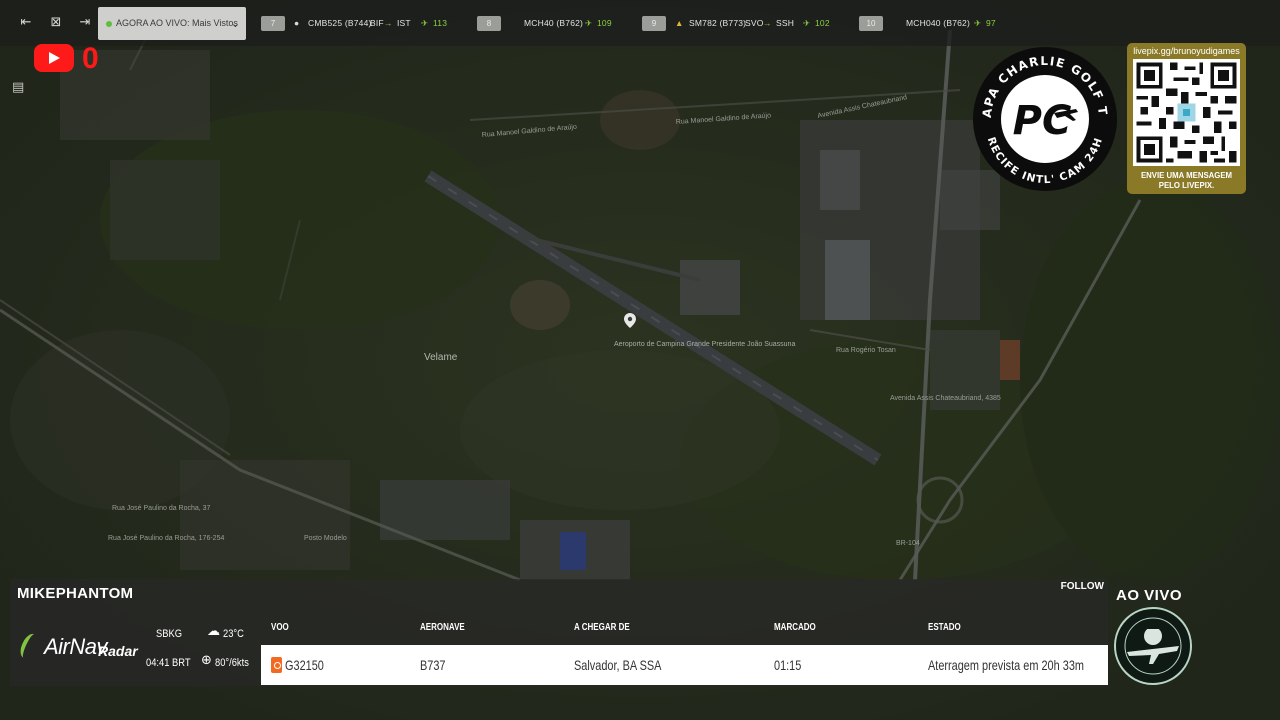  What do you see at coordinates (56, 23) in the screenshot?
I see `window-toggle-icon: ⊠` at bounding box center [56, 23].